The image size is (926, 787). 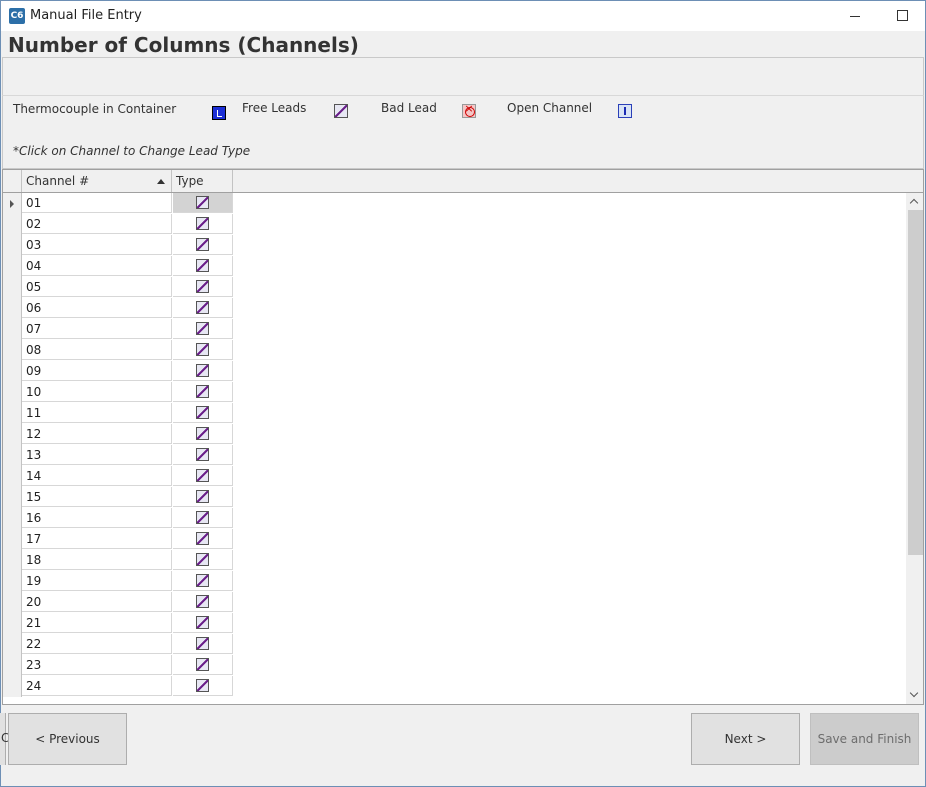 I want to click on channel-cell: 10, so click(x=97, y=392).